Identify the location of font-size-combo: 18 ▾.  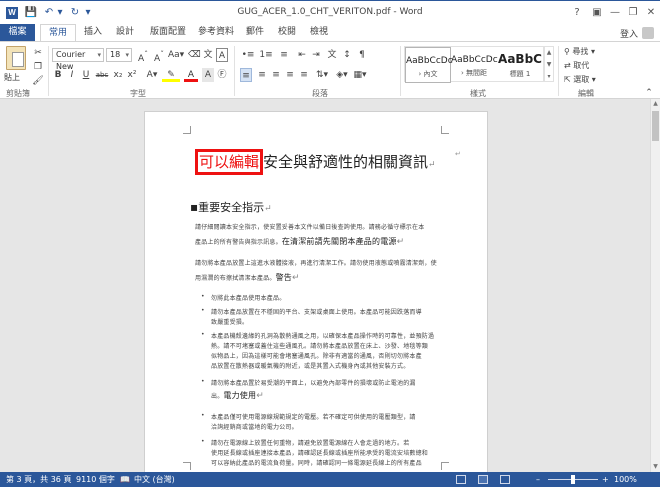
(119, 55).